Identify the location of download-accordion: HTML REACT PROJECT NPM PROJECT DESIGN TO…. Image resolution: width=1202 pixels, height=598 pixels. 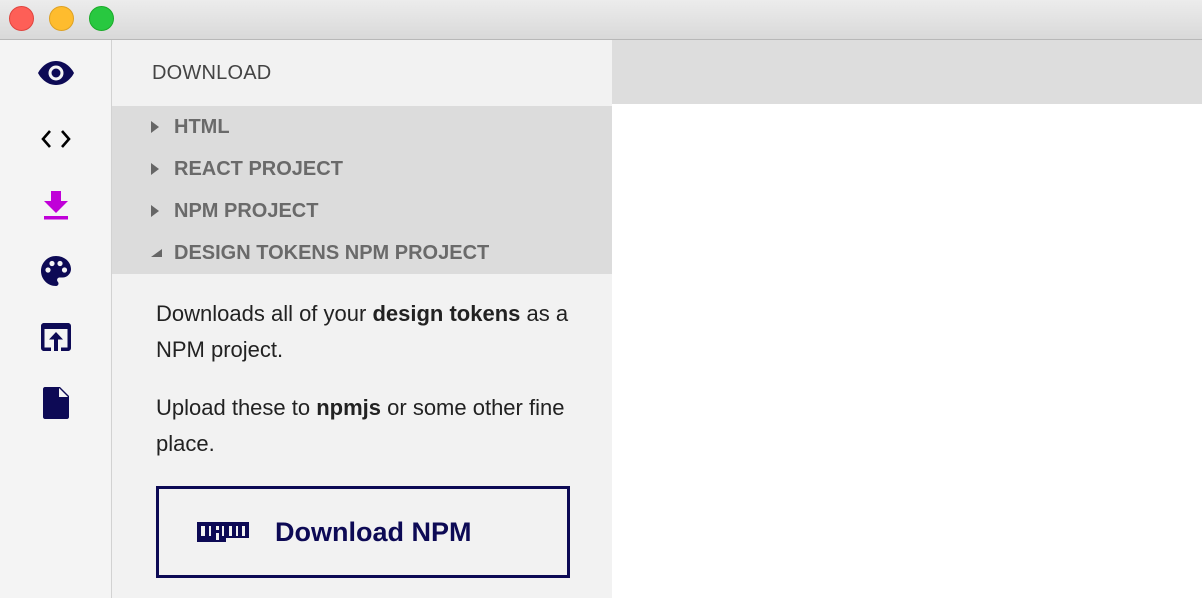
(362, 190).